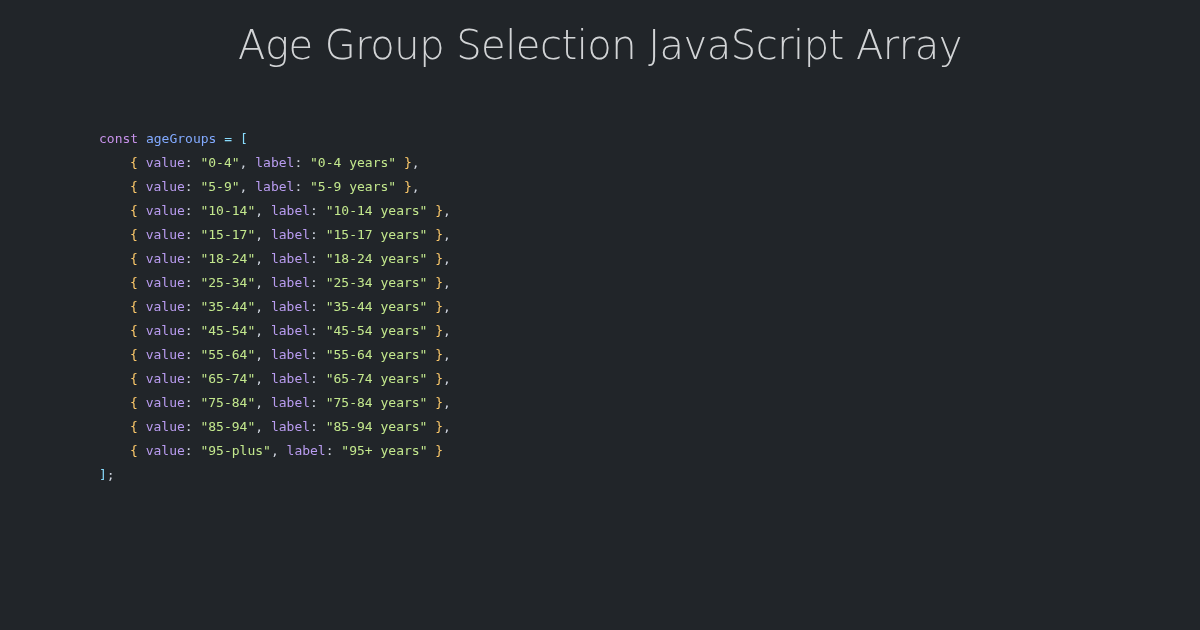 This screenshot has height=630, width=1200. I want to click on code-line: { value: "0-4", label: "0-4 years" },, so click(275, 163).